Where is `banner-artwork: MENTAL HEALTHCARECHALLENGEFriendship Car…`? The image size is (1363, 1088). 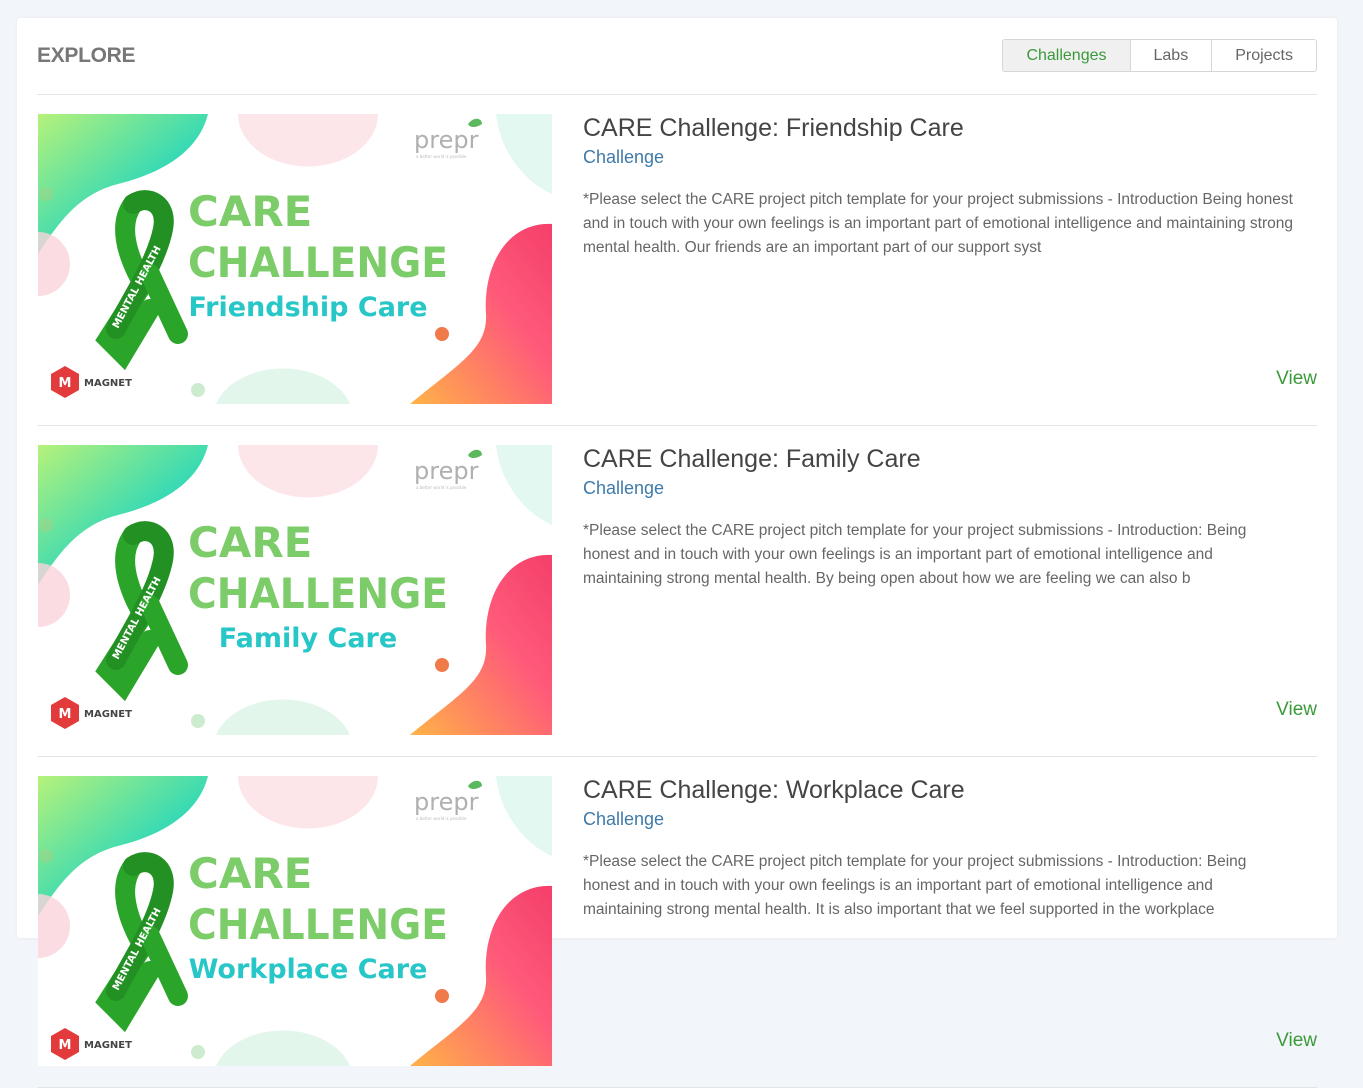 banner-artwork: MENTAL HEALTHCARECHALLENGEFriendship Car… is located at coordinates (295, 259).